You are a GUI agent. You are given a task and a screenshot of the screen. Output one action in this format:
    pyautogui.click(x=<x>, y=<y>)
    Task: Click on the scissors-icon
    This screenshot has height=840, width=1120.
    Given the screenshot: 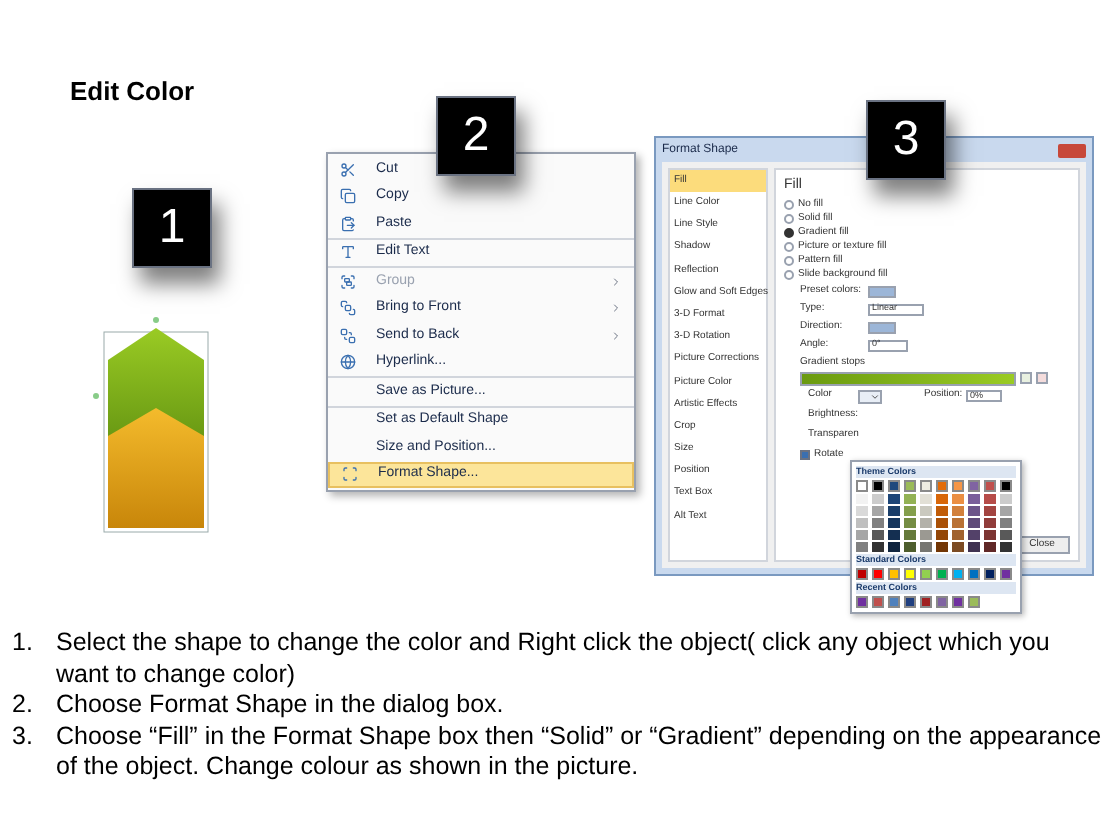 What is the action you would take?
    pyautogui.click(x=348, y=169)
    